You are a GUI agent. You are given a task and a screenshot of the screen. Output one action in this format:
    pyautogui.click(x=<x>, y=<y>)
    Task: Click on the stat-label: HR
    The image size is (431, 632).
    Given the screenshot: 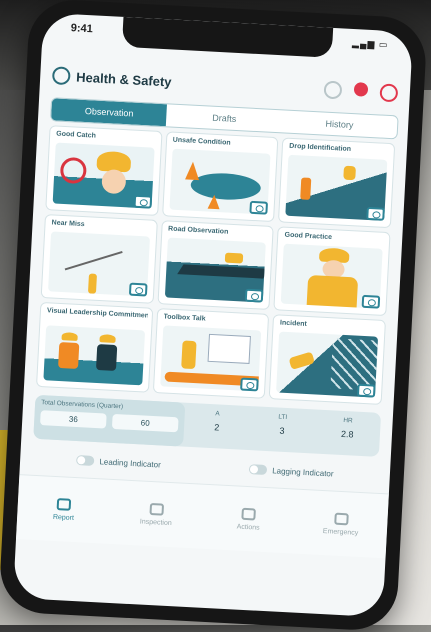 What is the action you would take?
    pyautogui.click(x=348, y=420)
    